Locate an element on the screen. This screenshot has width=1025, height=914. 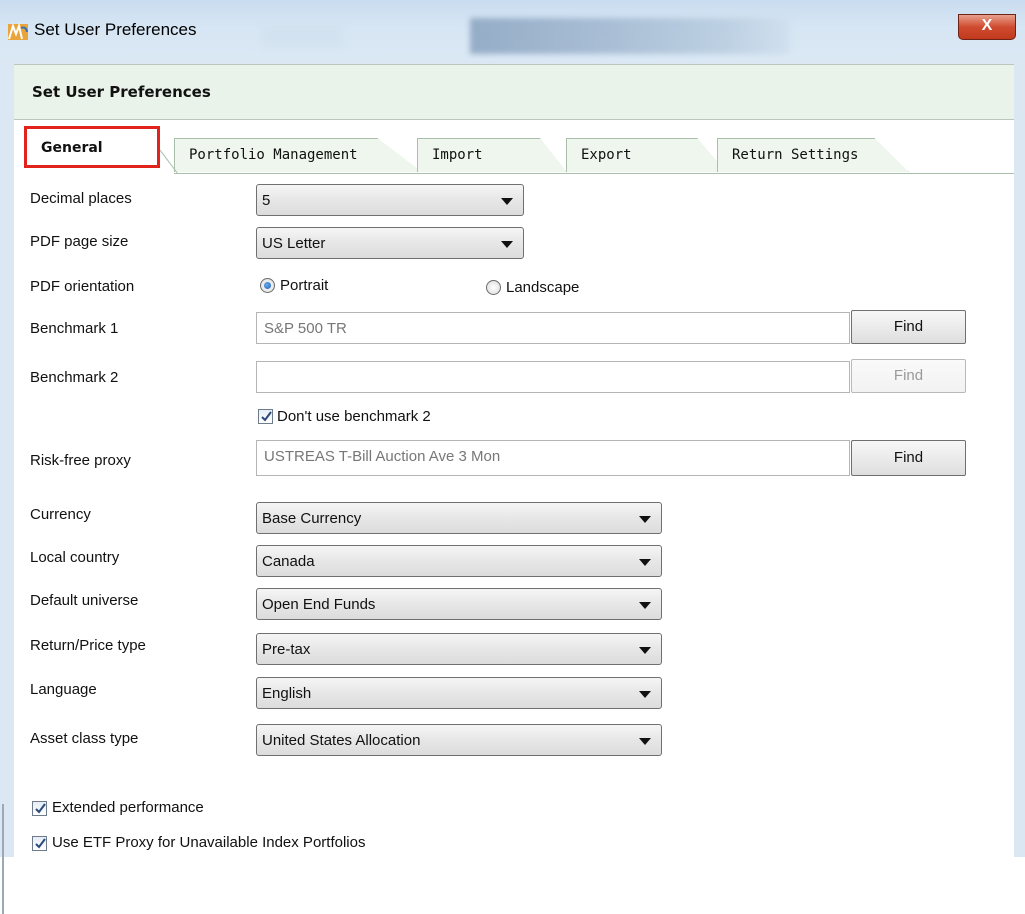
benchmark1-label: Benchmark 1 is located at coordinates (74, 328).